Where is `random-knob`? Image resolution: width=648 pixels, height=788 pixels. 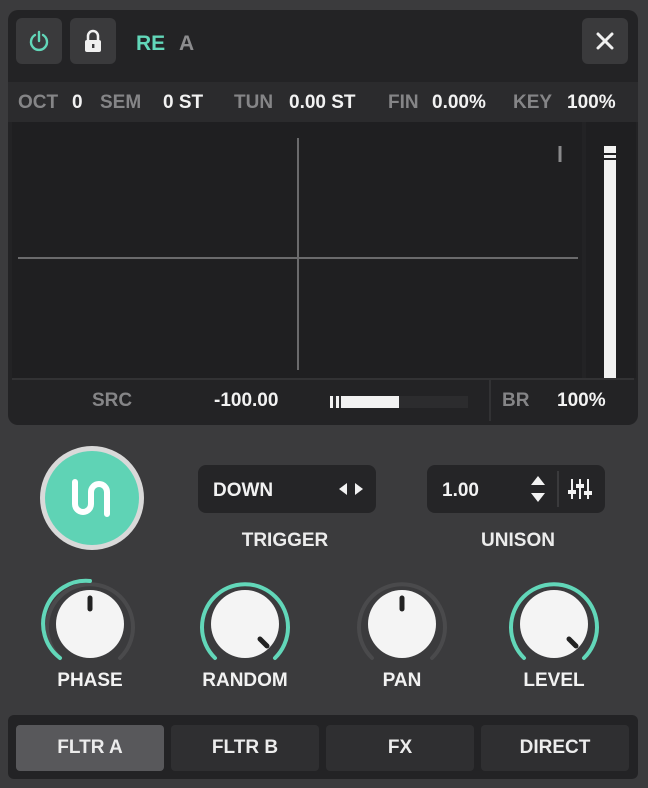 random-knob is located at coordinates (245, 624).